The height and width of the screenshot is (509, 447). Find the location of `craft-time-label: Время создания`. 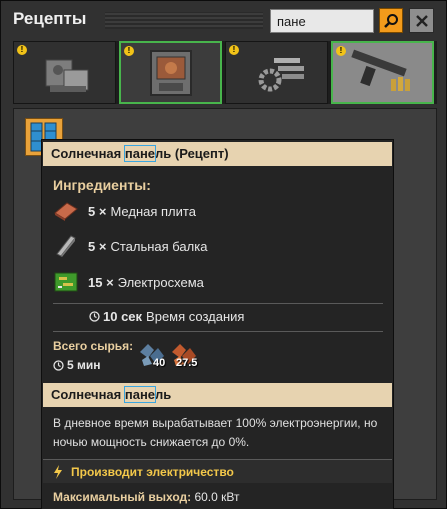

craft-time-label: Время создания is located at coordinates (195, 316).